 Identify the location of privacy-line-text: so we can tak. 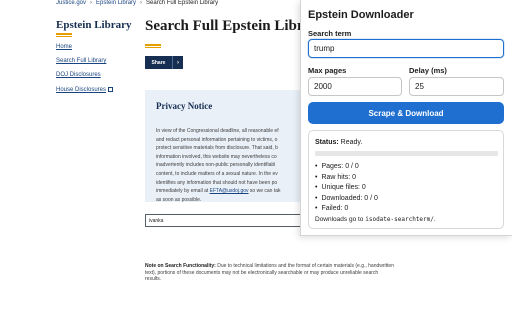
(264, 191).